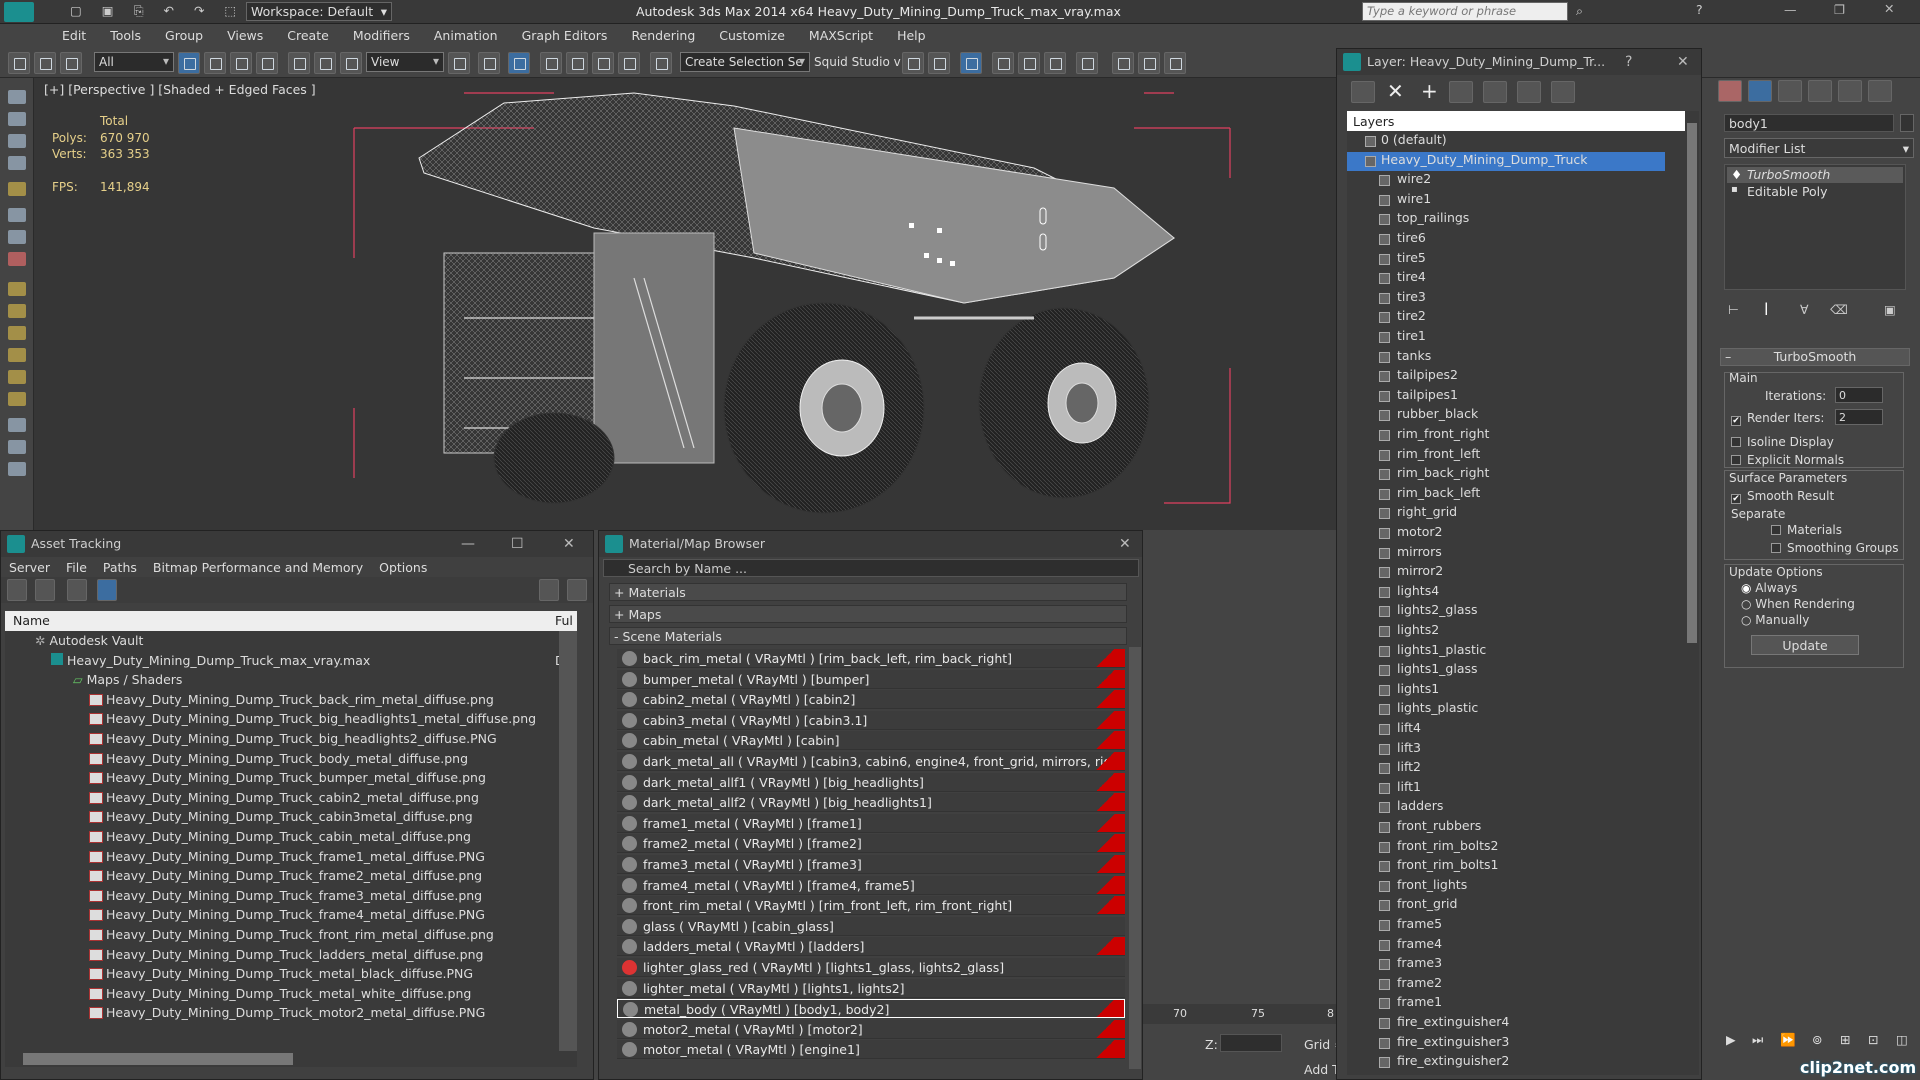 Image resolution: width=1920 pixels, height=1080 pixels. I want to click on asset-vscrollbar, so click(568, 841).